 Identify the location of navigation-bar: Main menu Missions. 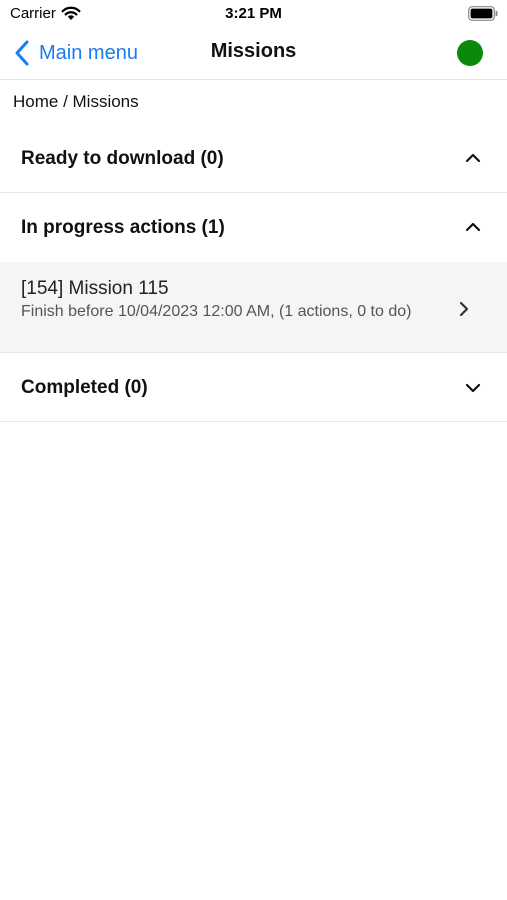
(253, 54).